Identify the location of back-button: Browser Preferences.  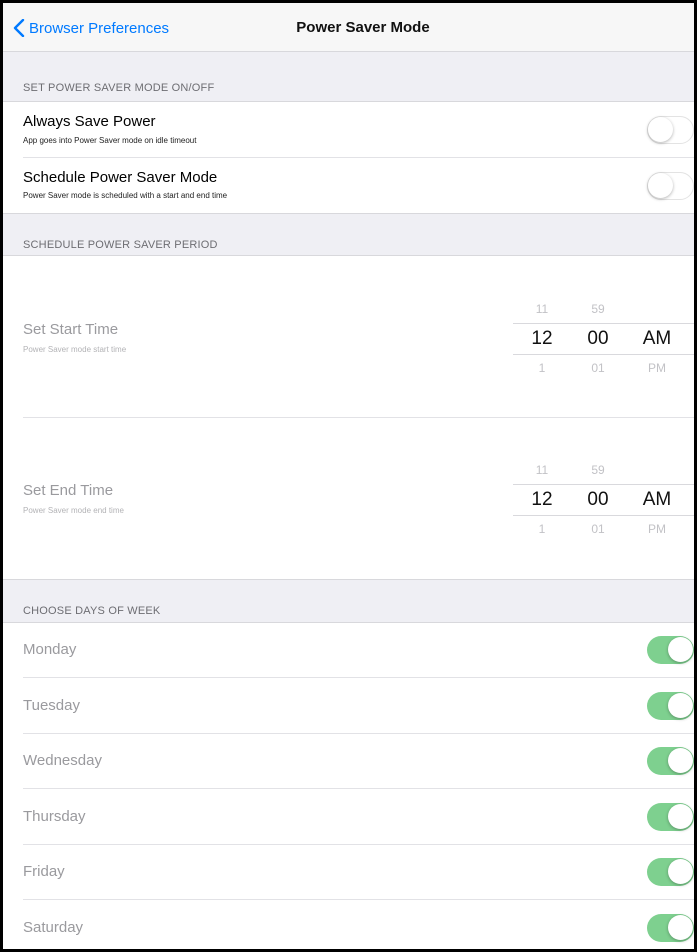
(91, 28).